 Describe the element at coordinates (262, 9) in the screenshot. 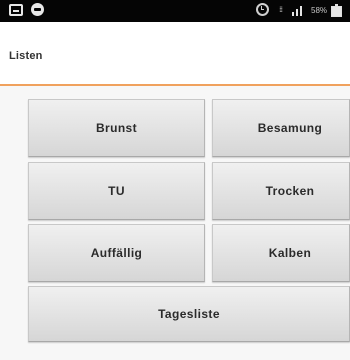

I see `alarm-icon` at that location.